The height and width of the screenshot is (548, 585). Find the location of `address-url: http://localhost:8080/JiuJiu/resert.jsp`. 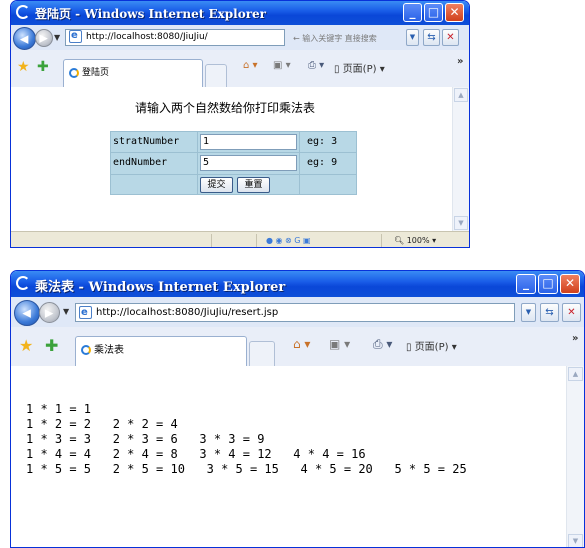

address-url: http://localhost:8080/JiuJiu/resert.jsp is located at coordinates (187, 312).